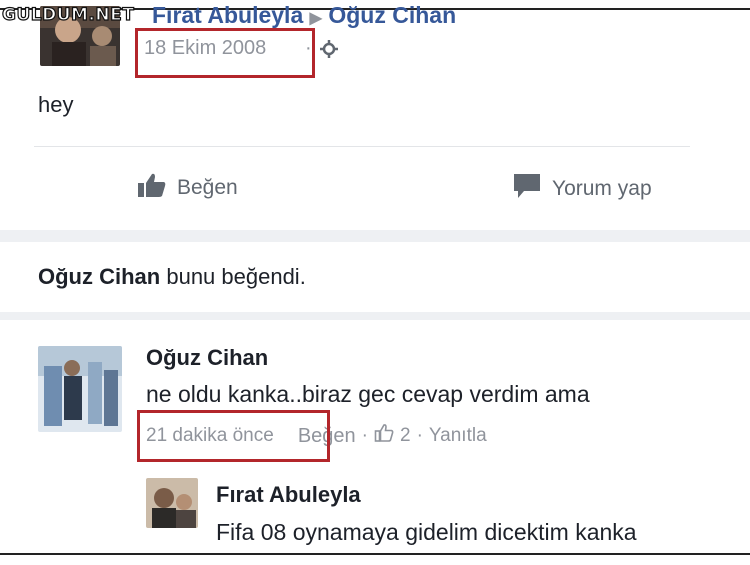 The image size is (750, 565). Describe the element at coordinates (329, 51) in the screenshot. I see `settings-gear-icon` at that location.